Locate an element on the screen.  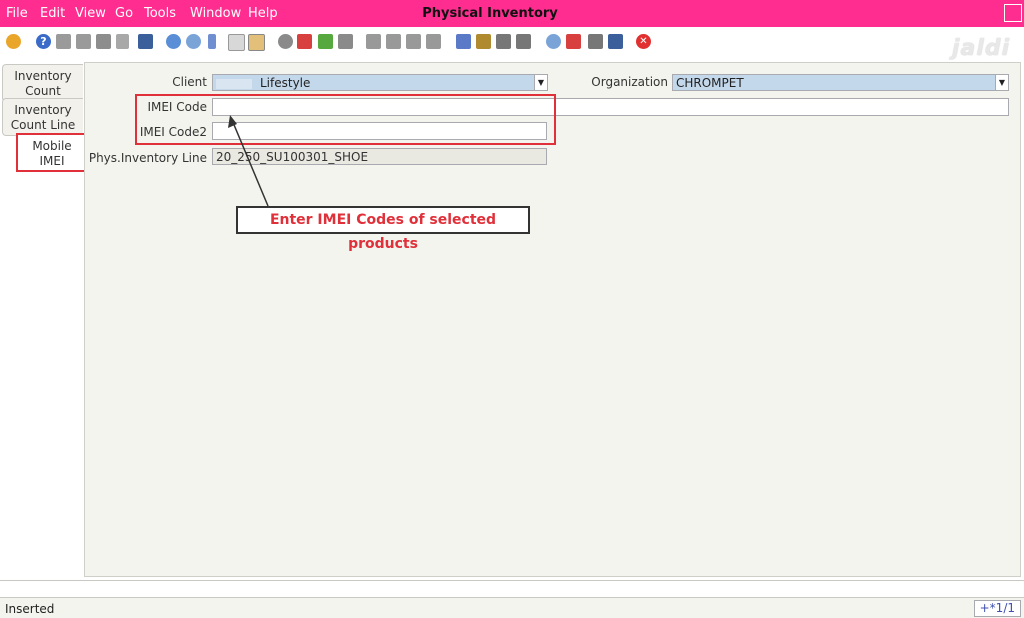
annotation-callout: Enter IMEI Codes of selected products is located at coordinates (383, 229).